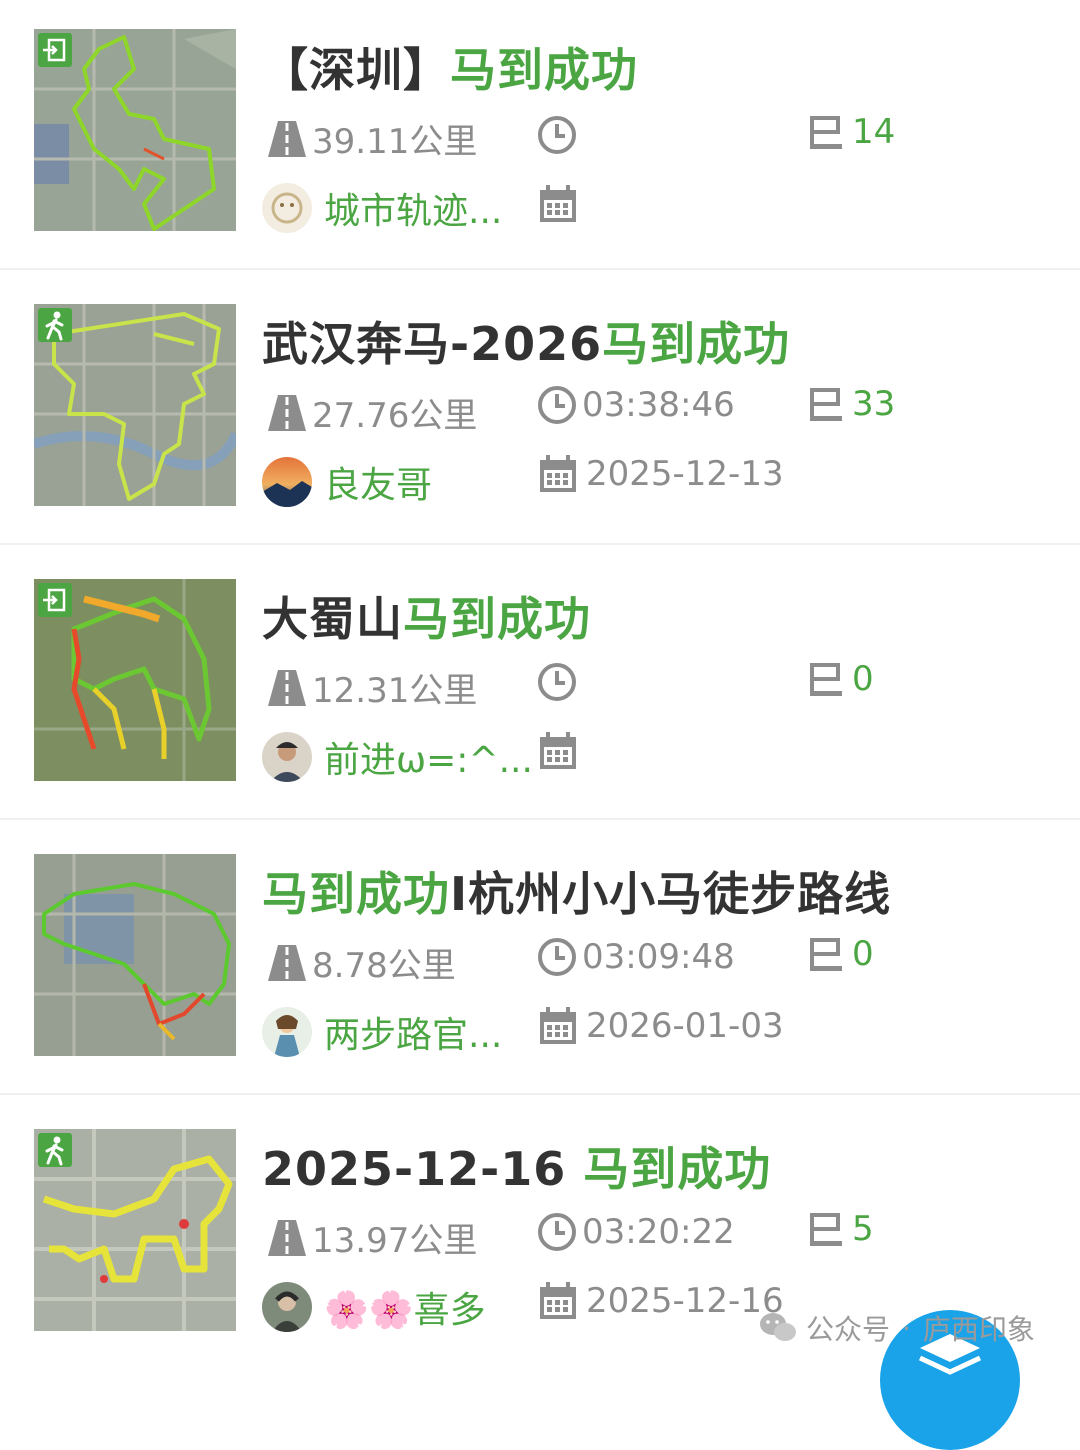 The height and width of the screenshot is (1450, 1080). Describe the element at coordinates (661, 474) in the screenshot. I see `date-stat: 2025-12-13` at that location.